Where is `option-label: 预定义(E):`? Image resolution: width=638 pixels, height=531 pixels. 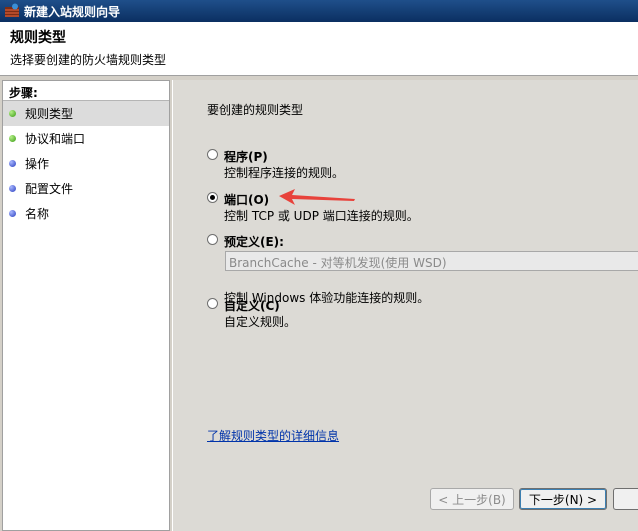
option-label: 预定义(E): is located at coordinates (254, 241).